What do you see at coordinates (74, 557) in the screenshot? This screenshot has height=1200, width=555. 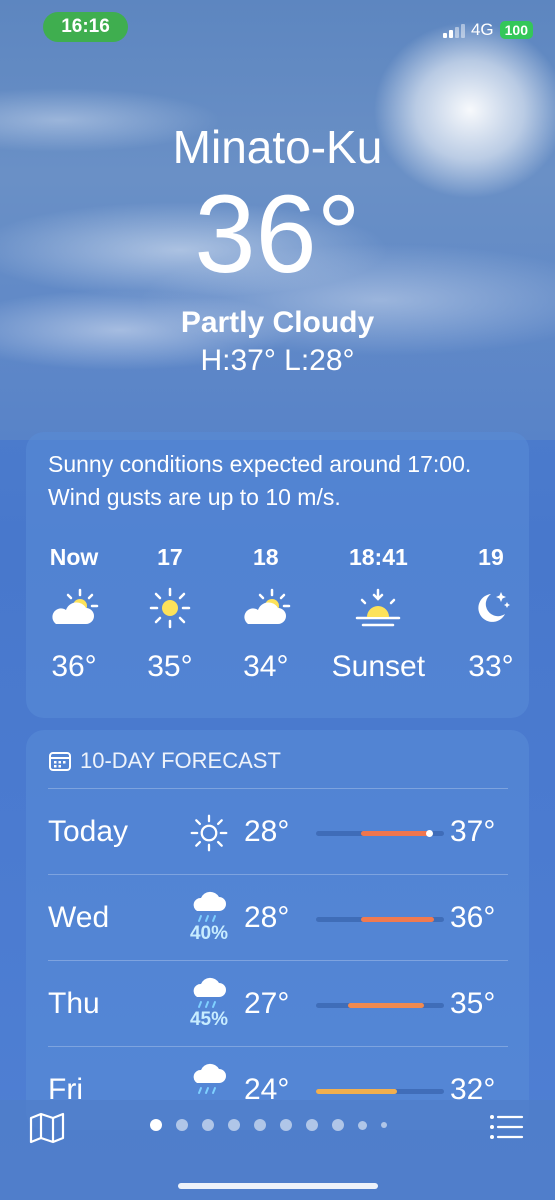 I see `hour-label: Now` at bounding box center [74, 557].